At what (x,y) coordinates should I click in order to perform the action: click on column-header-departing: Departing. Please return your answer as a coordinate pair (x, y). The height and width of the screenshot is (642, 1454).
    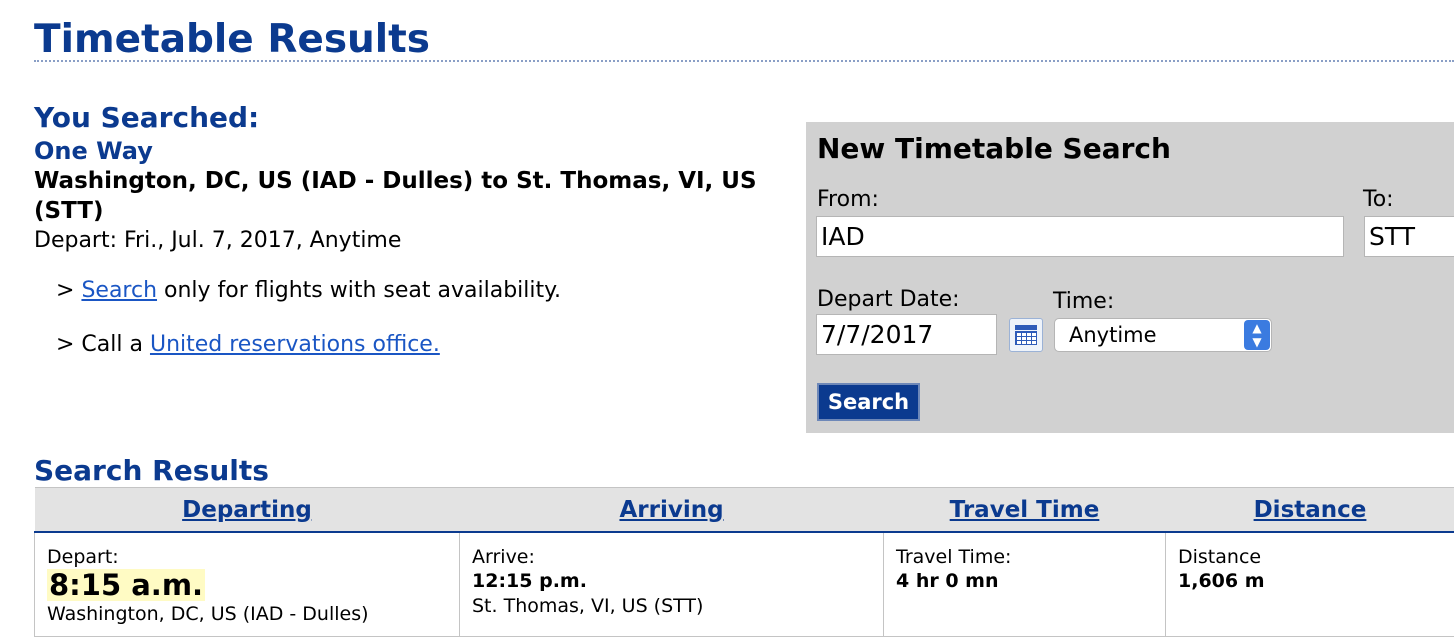
    Looking at the image, I should click on (247, 510).